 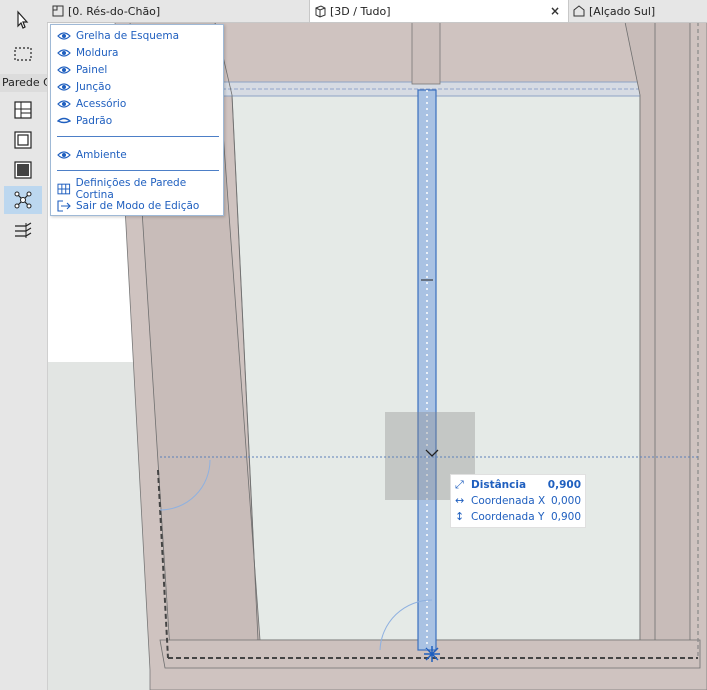 I want to click on toolbox-group-label: Parede Cortina, so click(x=23, y=83).